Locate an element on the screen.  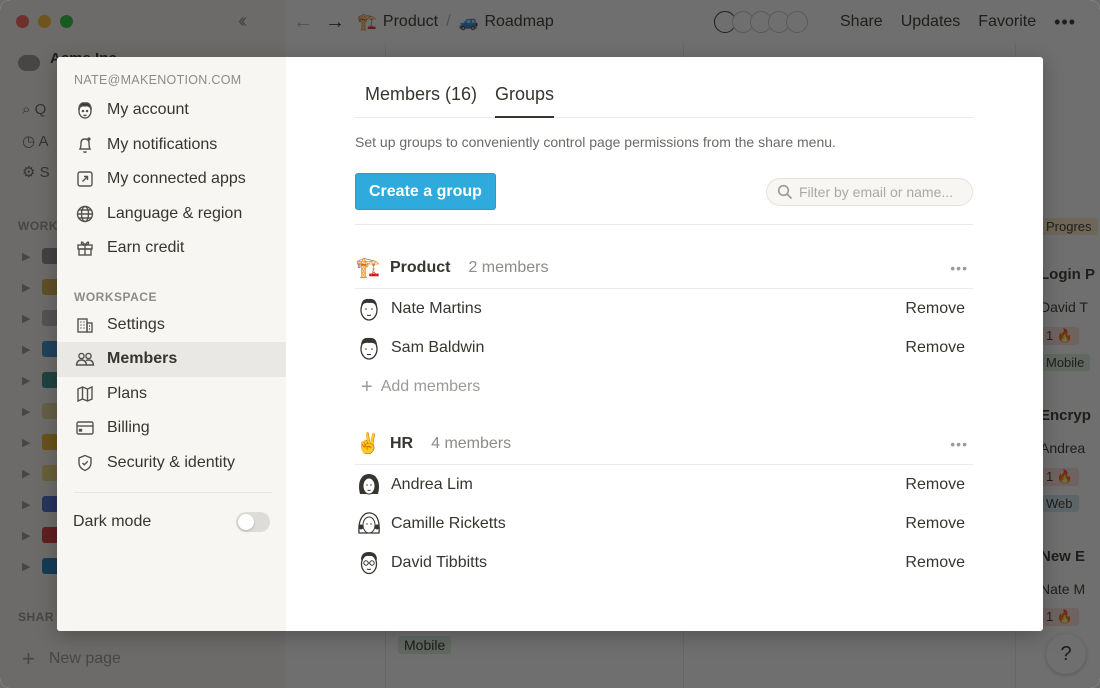
members-tabs: Members (16) Groups is located at coordinates (664, 87).